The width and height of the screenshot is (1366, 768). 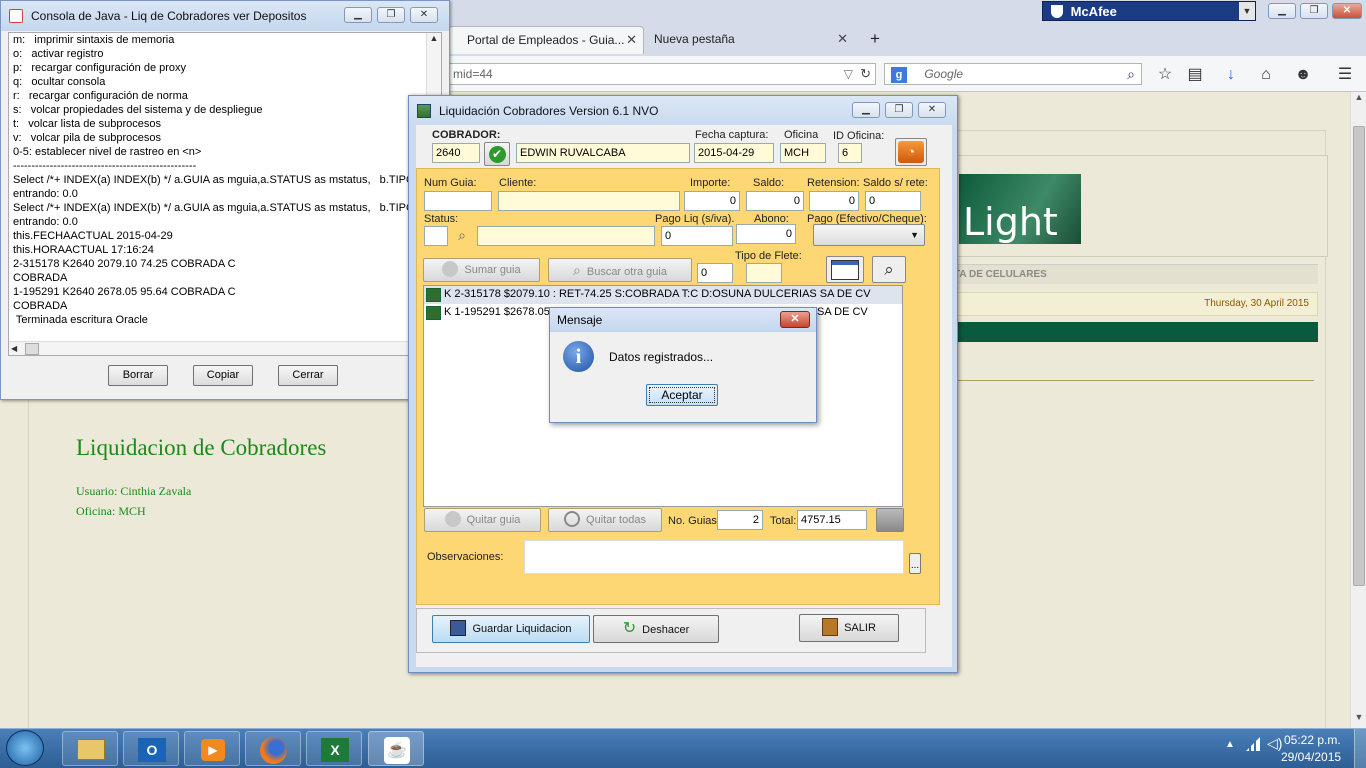 What do you see at coordinates (138, 375) in the screenshot?
I see `console-clear-button: Borrar` at bounding box center [138, 375].